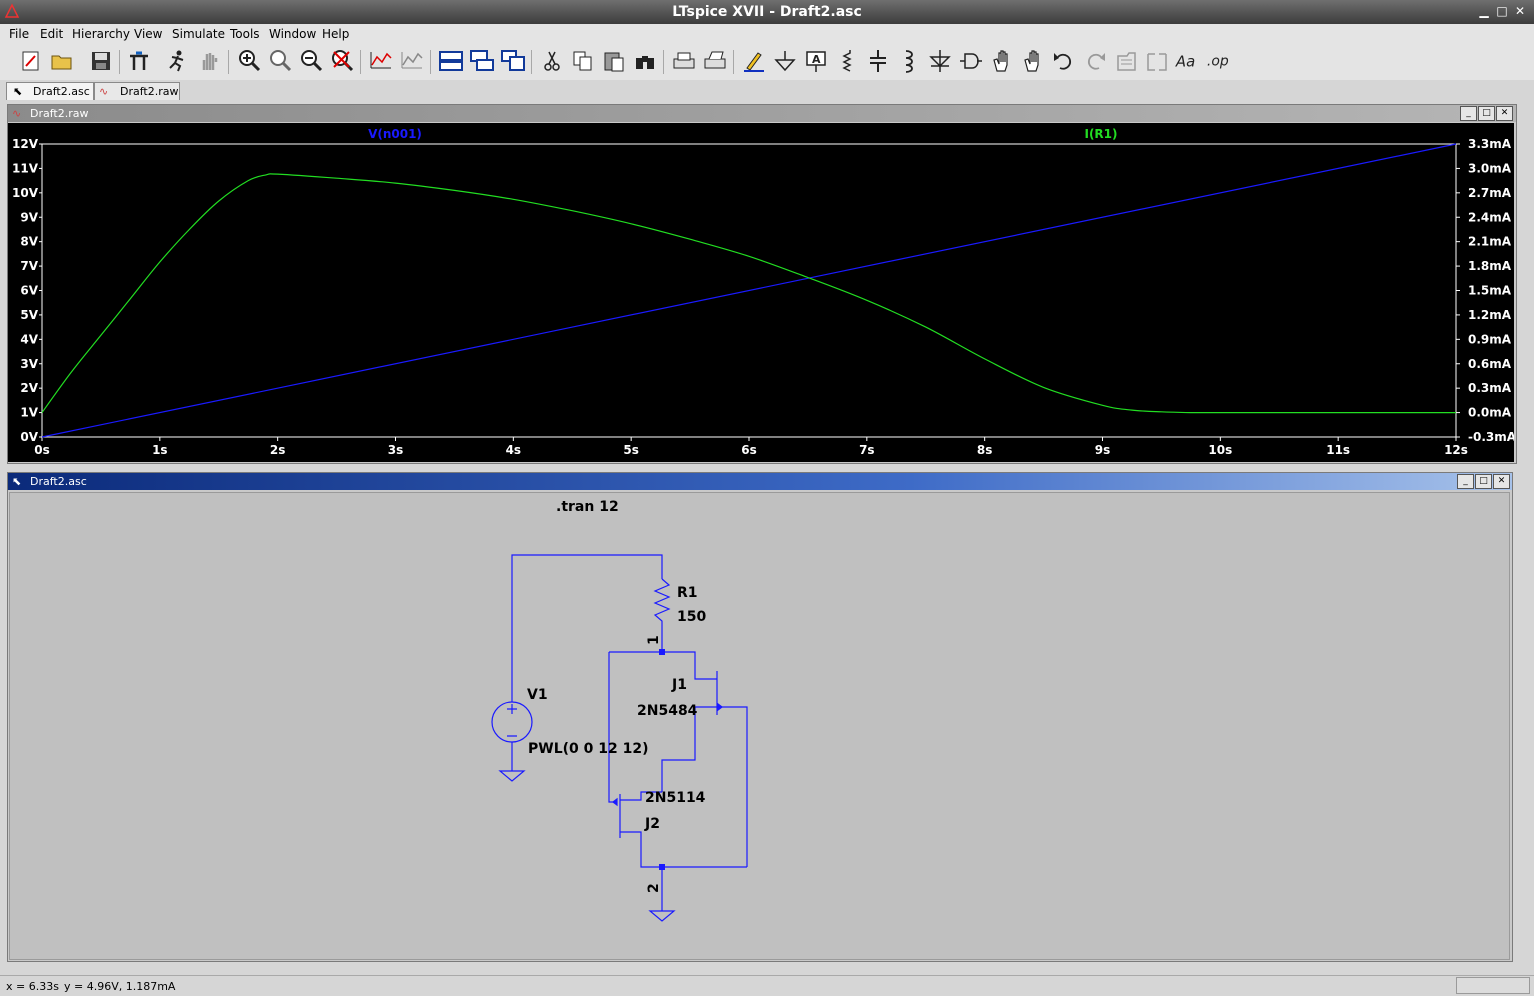 The width and height of the screenshot is (1534, 996). I want to click on close-button: ✕, so click(1520, 11).